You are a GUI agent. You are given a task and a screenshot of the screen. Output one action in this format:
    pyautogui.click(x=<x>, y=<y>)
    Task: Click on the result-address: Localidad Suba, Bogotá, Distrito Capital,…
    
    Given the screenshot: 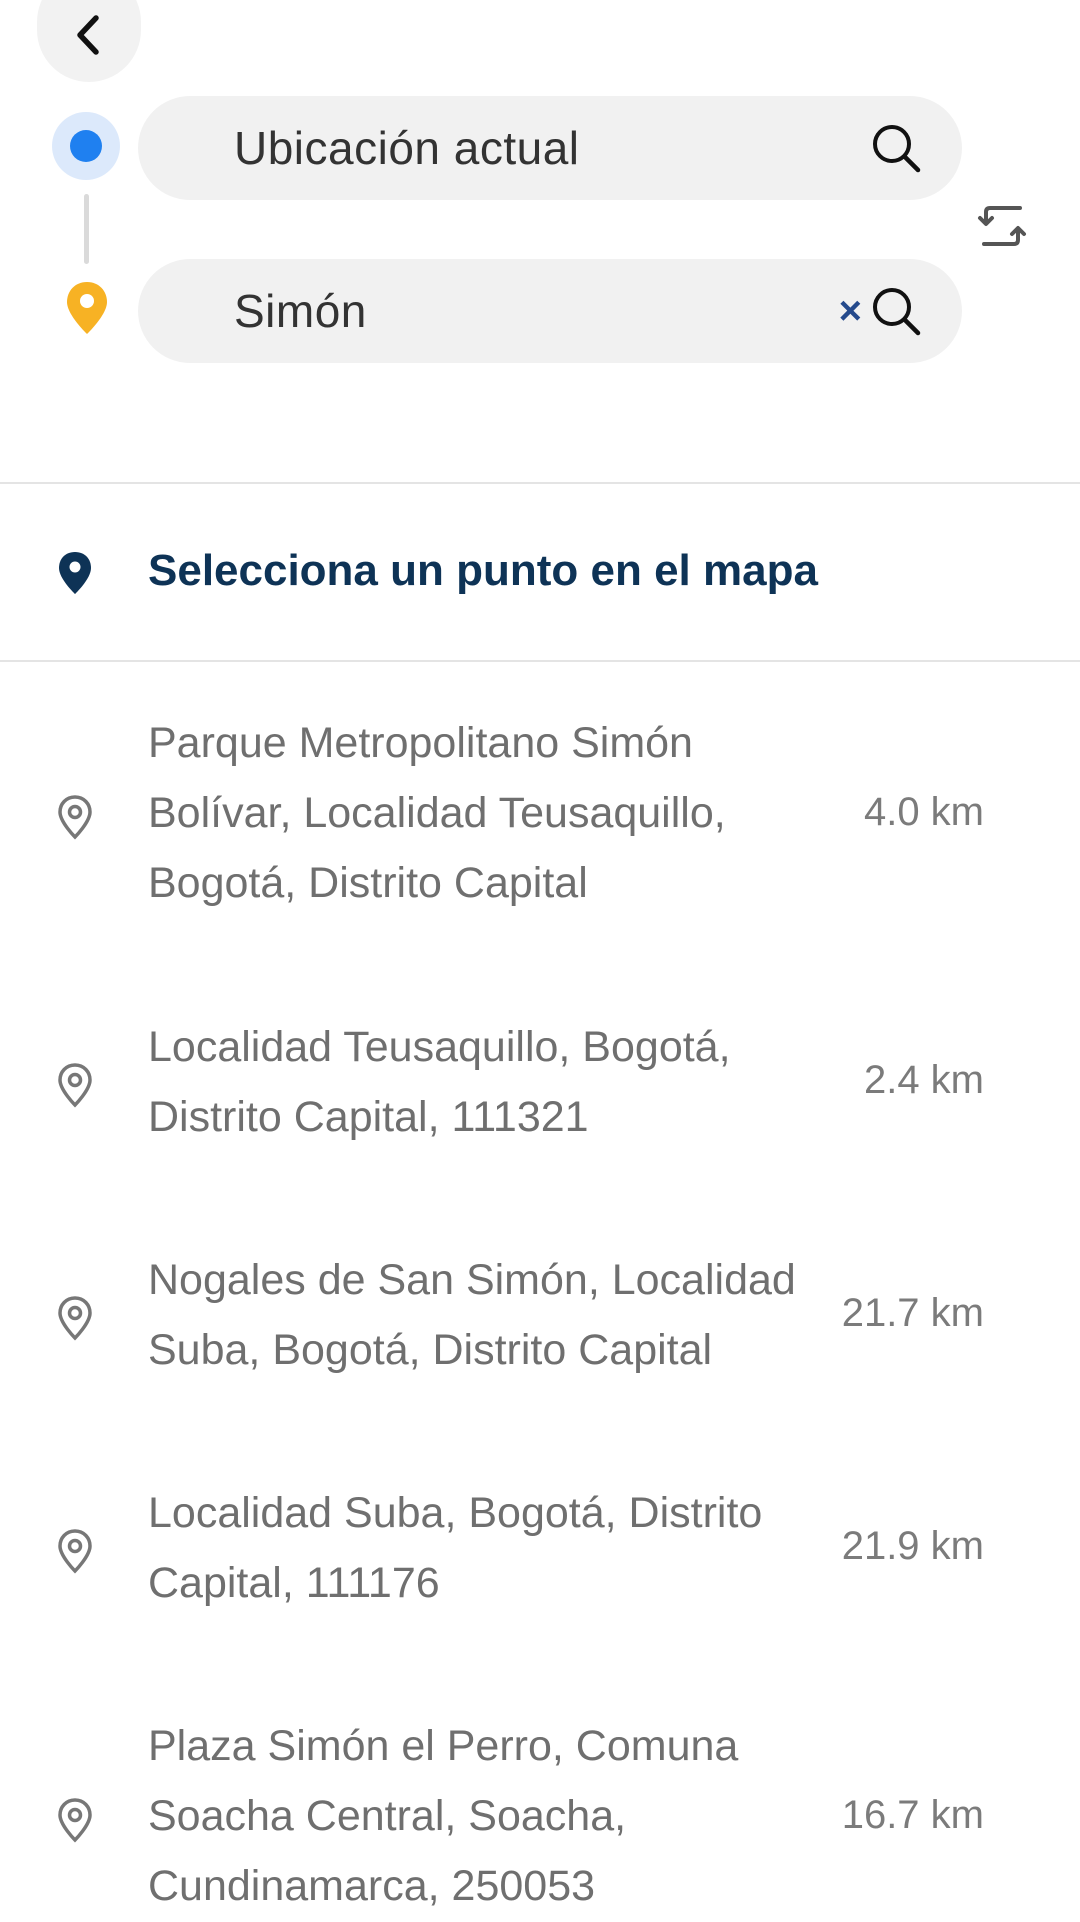 What is the action you would take?
    pyautogui.click(x=455, y=1548)
    